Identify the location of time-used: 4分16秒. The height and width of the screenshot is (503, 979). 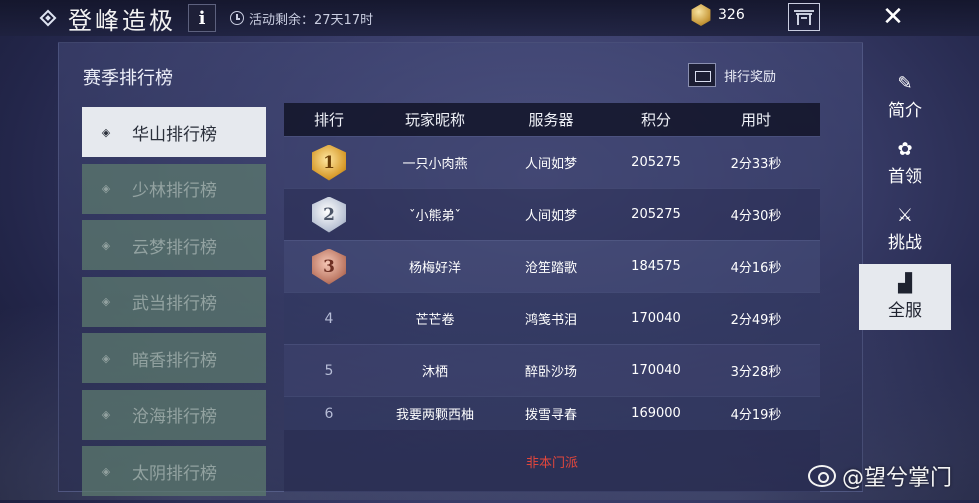
(756, 268).